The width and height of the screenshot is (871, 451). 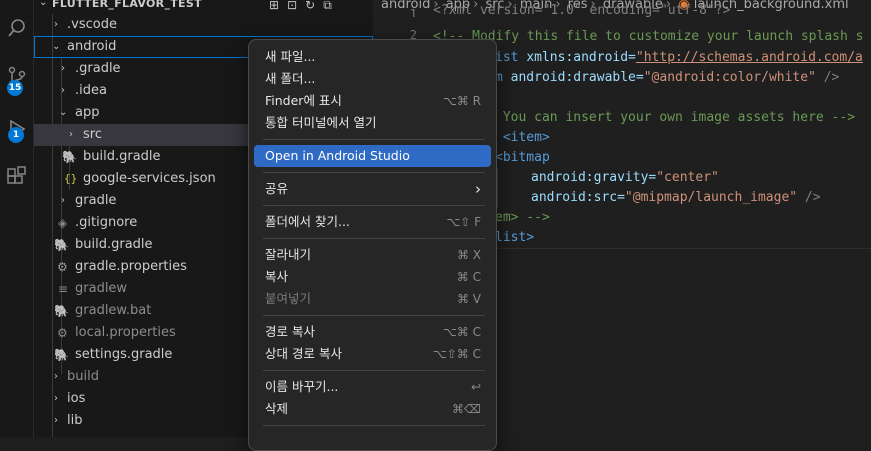 What do you see at coordinates (372, 255) in the screenshot?
I see `menu-item-cut: 잘라내기 ⌘ X` at bounding box center [372, 255].